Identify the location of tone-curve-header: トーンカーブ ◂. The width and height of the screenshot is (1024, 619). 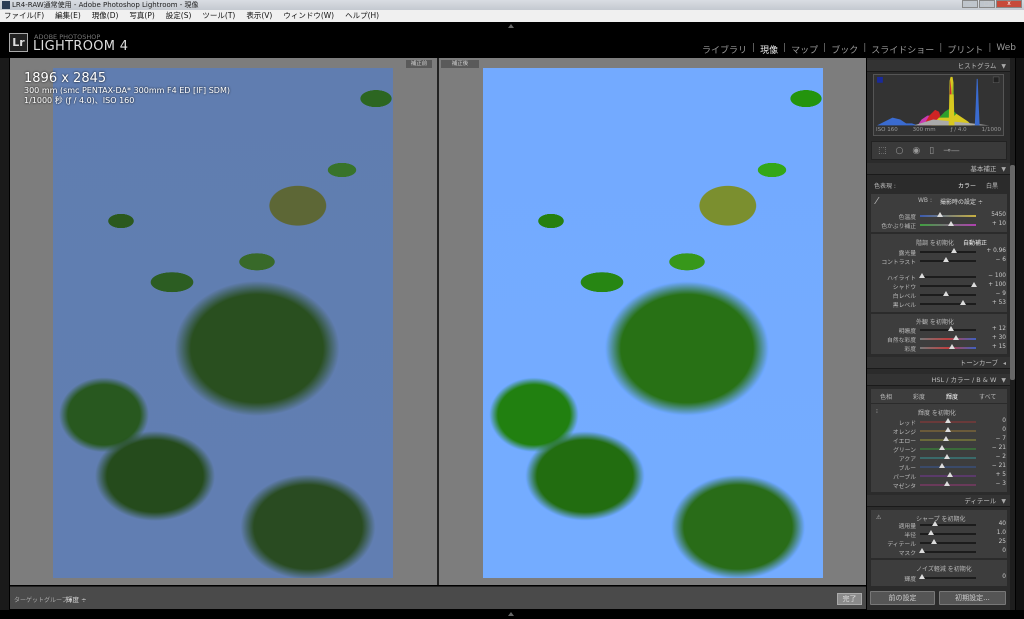
(939, 363).